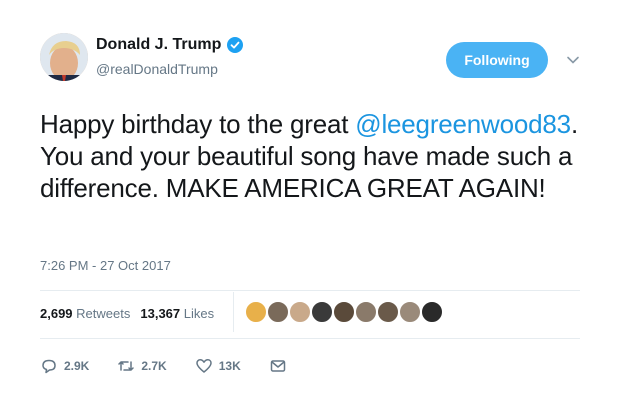  I want to click on user-handle: @realDonaldTrump, so click(157, 69).